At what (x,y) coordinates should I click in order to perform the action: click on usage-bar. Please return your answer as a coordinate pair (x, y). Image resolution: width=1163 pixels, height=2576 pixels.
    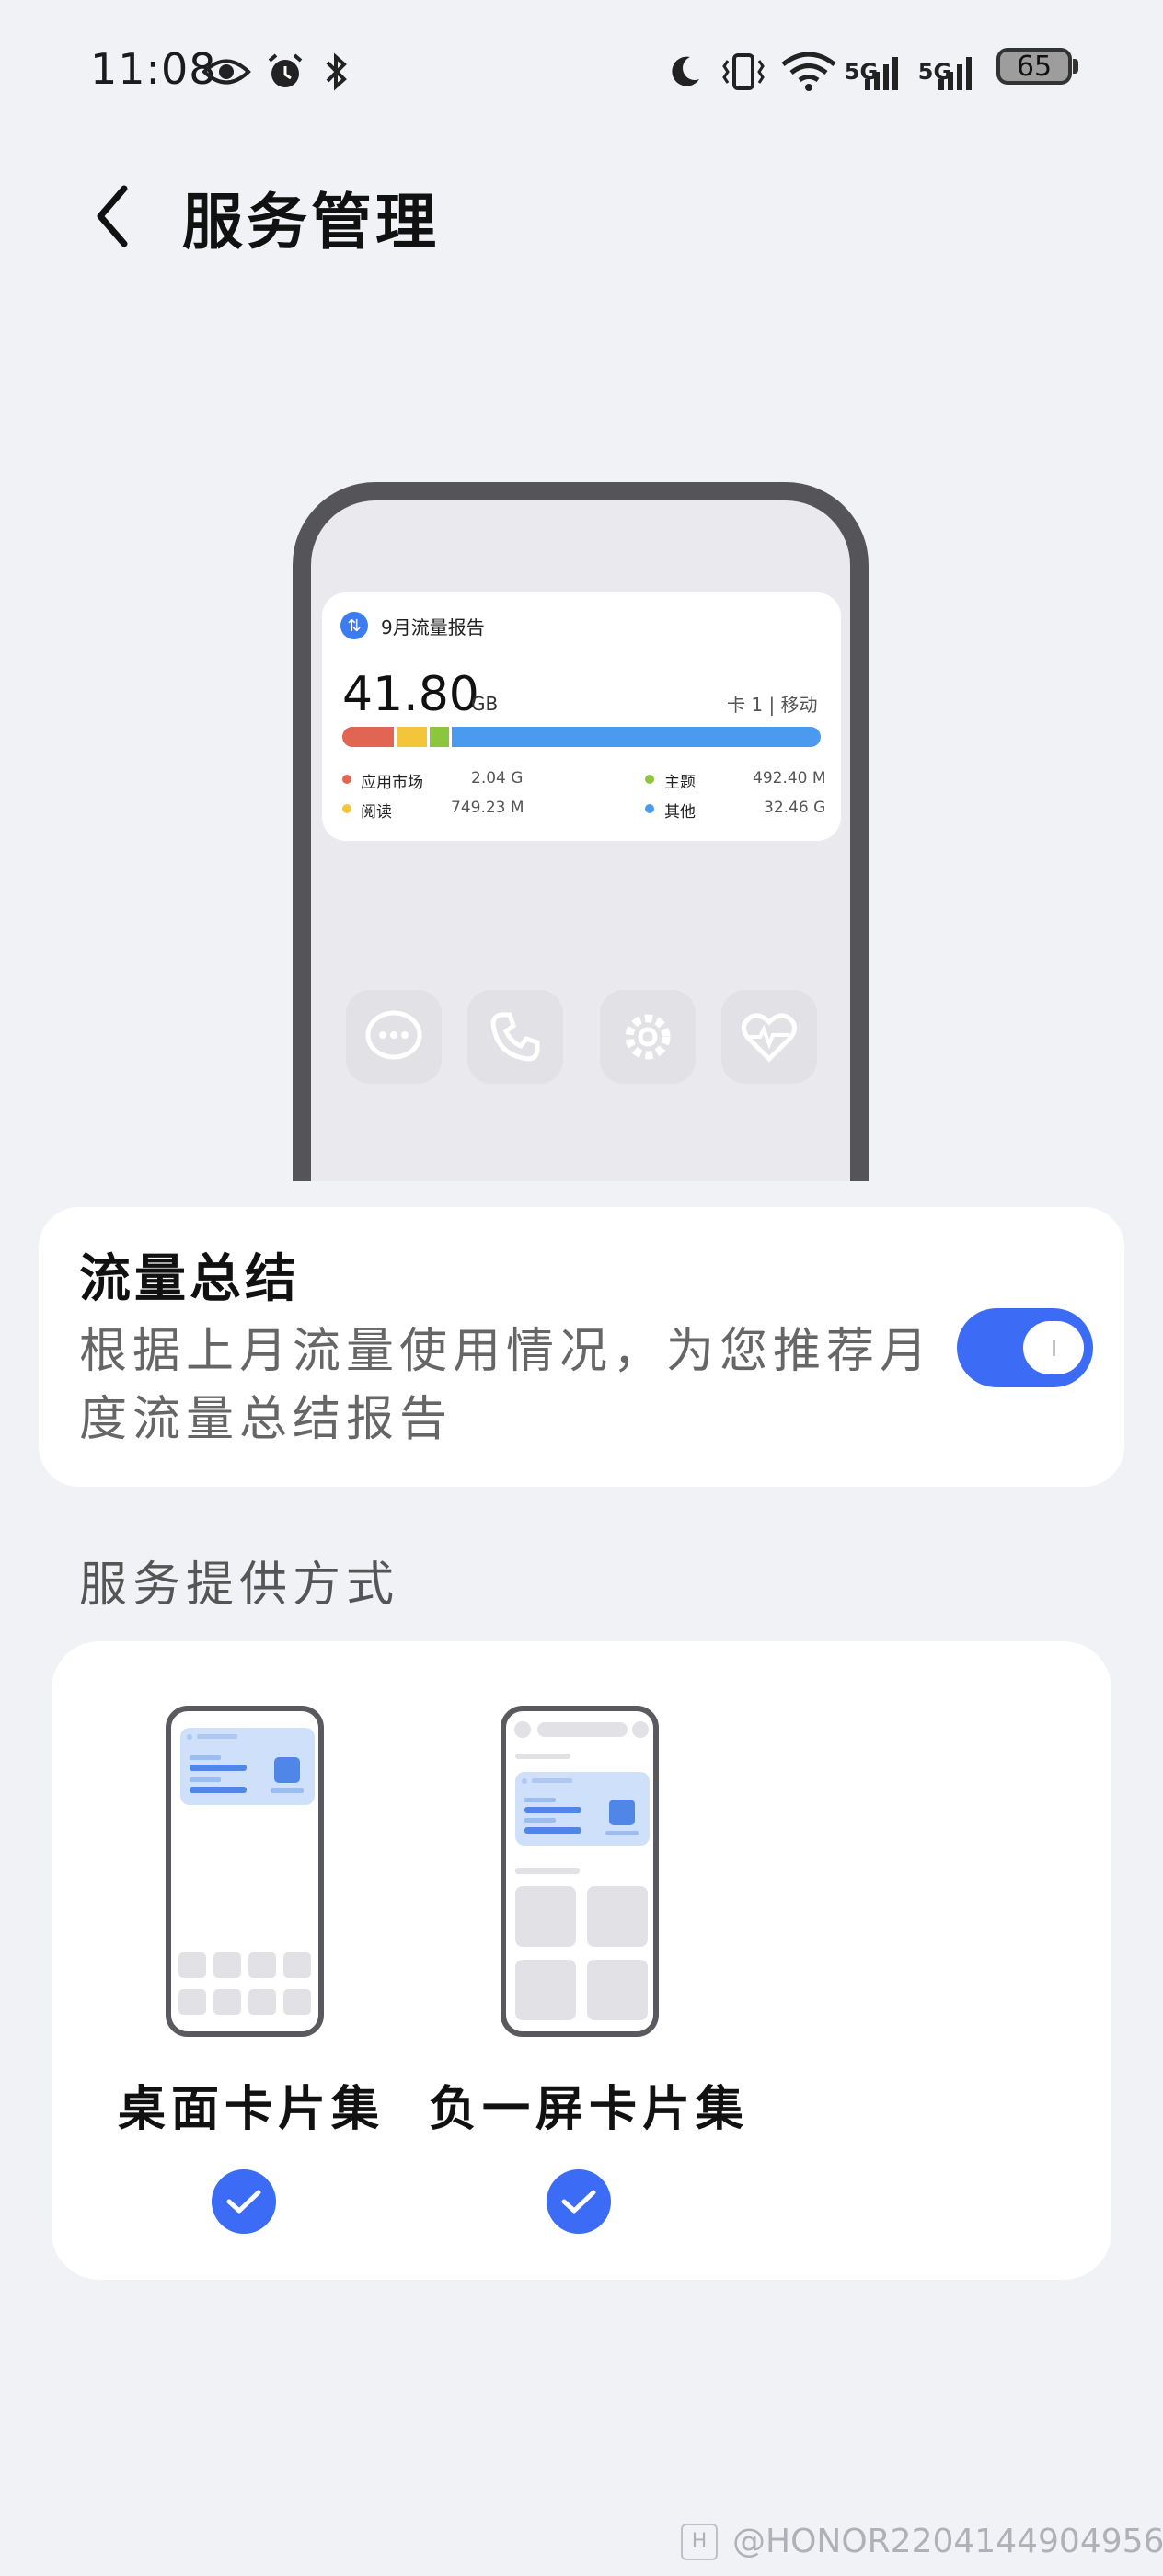
    Looking at the image, I should click on (581, 737).